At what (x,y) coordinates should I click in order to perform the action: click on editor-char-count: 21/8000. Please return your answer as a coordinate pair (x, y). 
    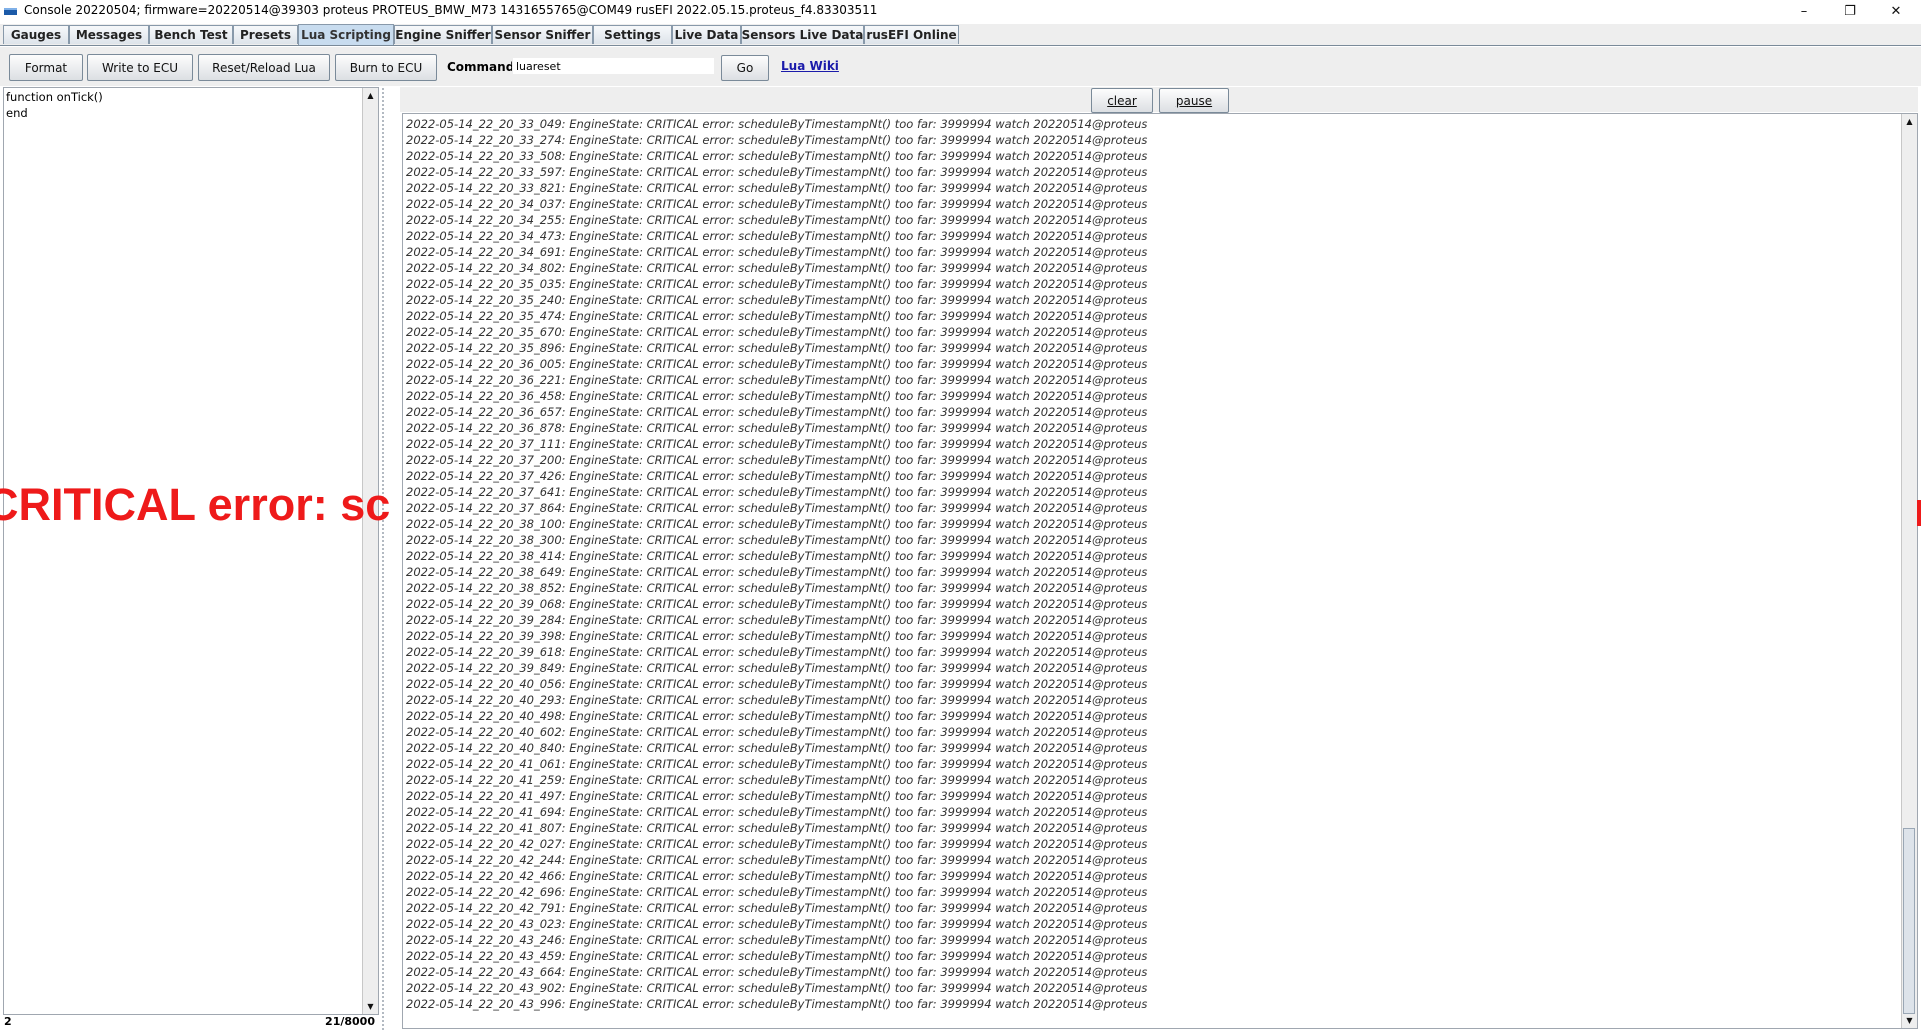
    Looking at the image, I should click on (350, 1021).